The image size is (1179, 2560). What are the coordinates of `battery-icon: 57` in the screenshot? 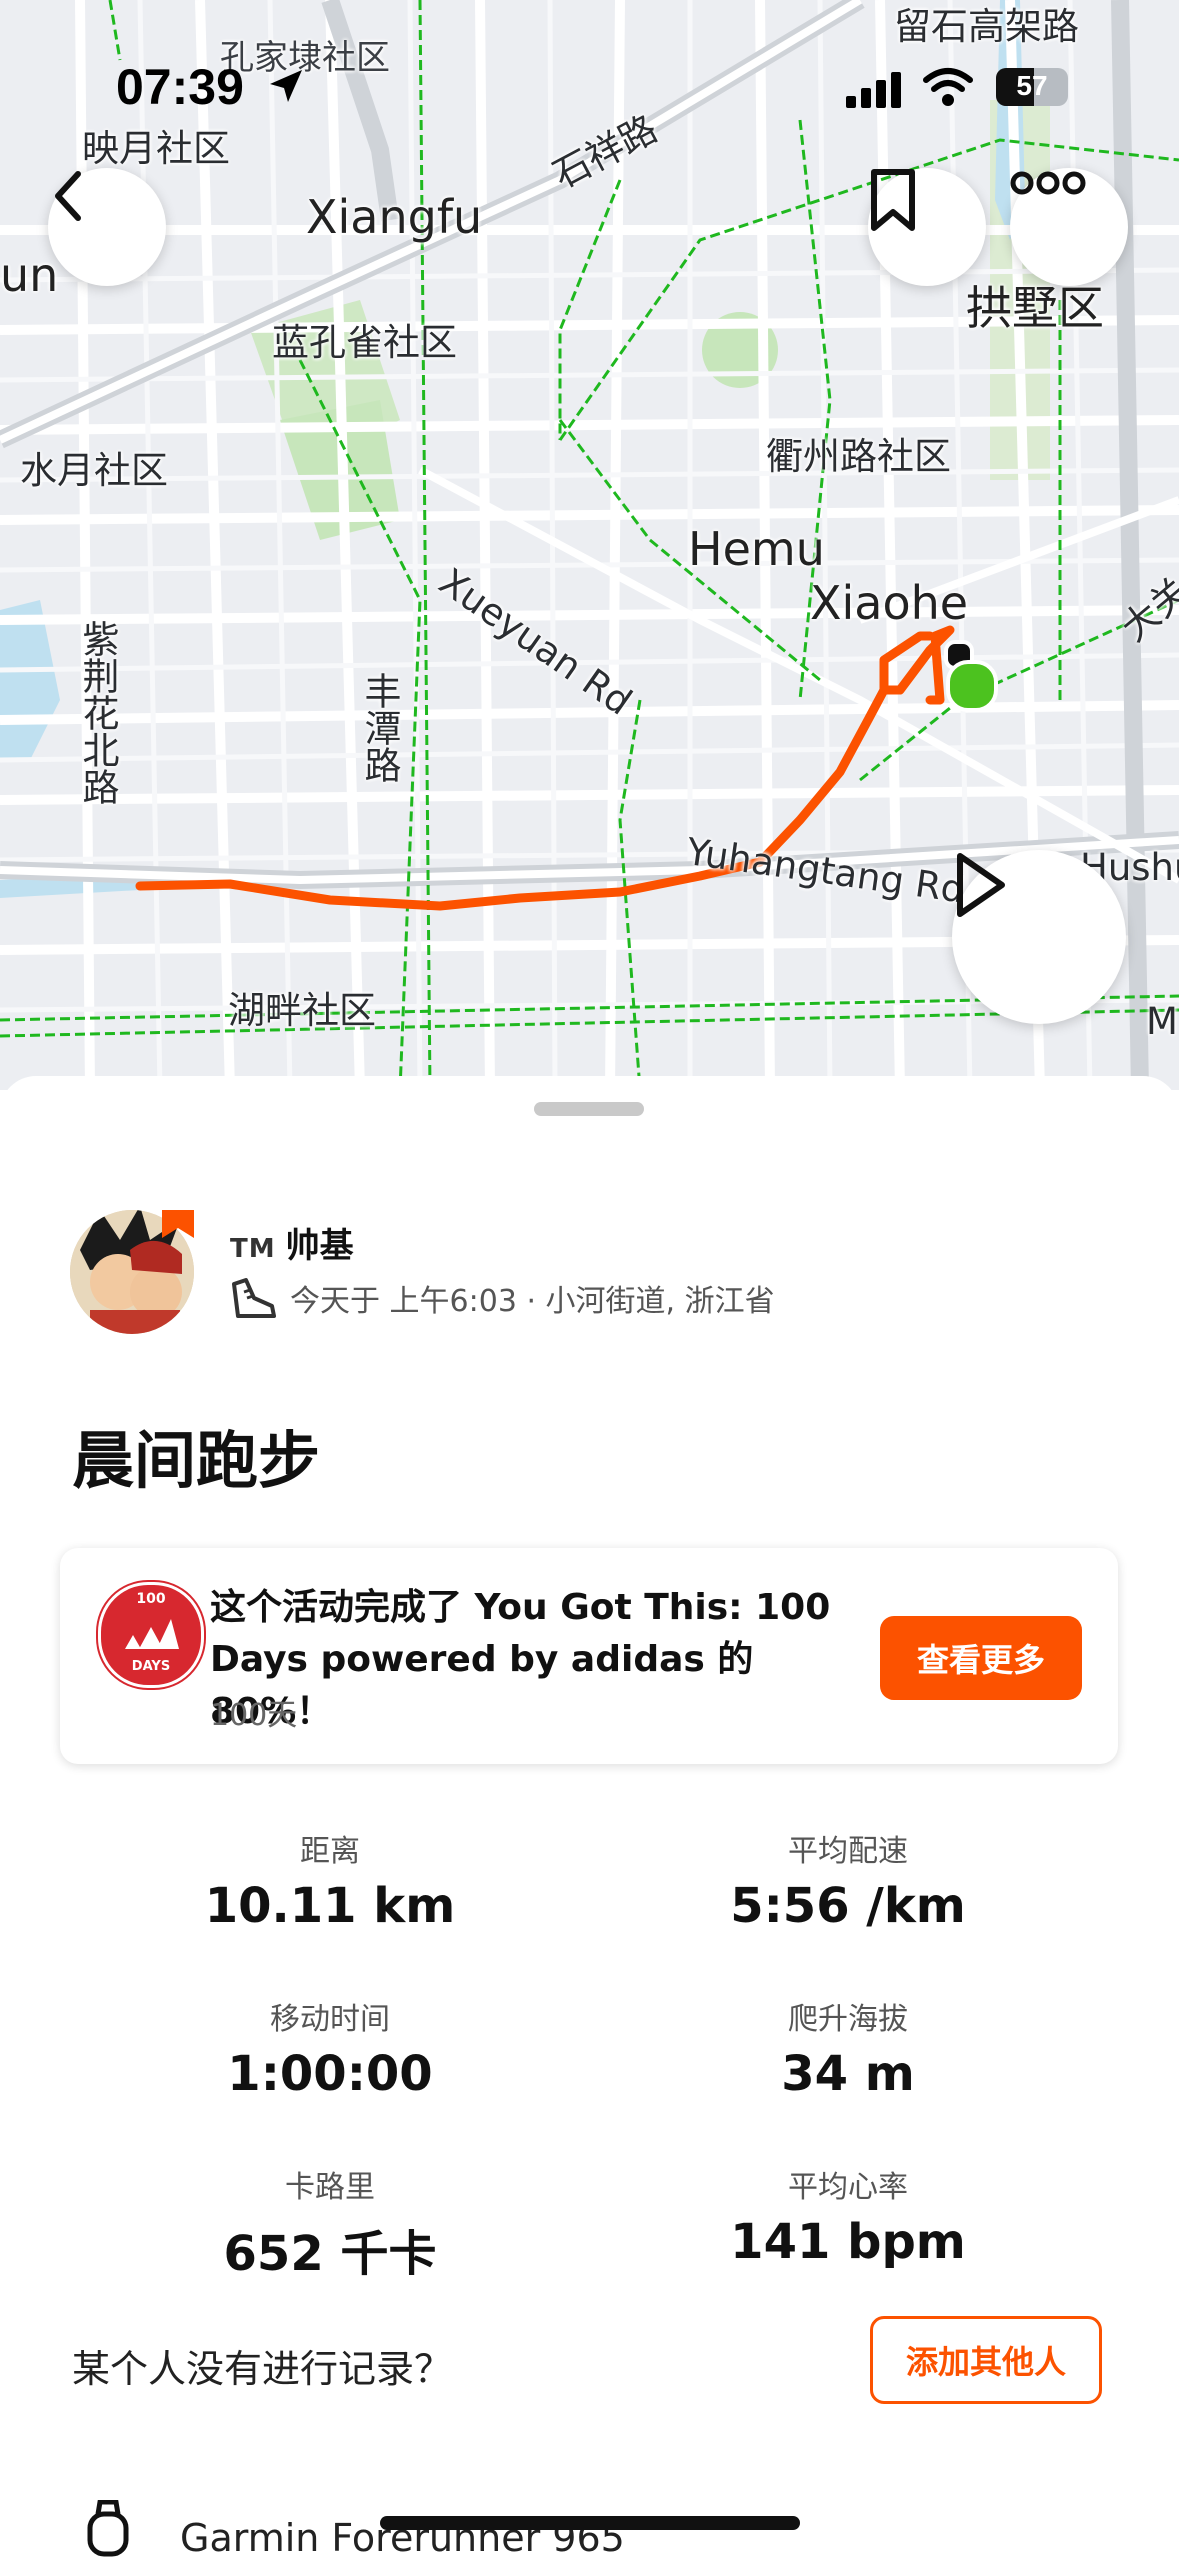 It's located at (1032, 87).